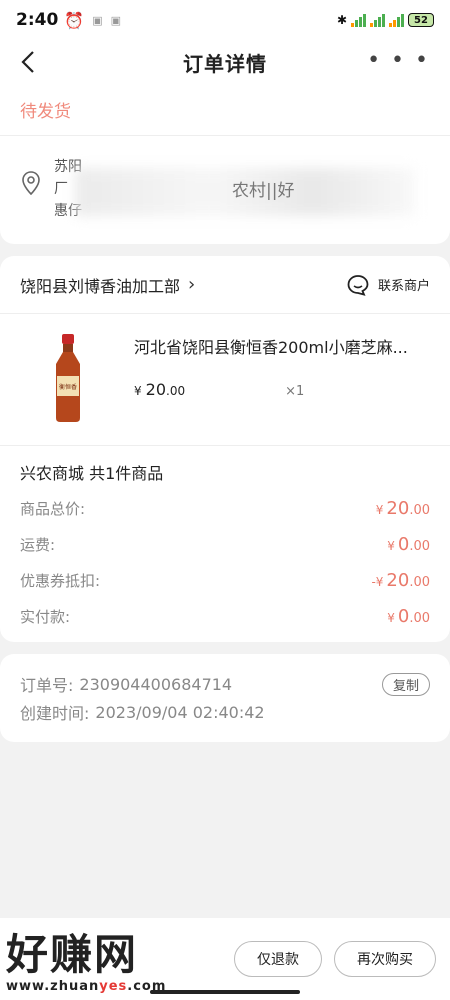 This screenshot has width=450, height=1000. I want to click on order-number: 230904400684714, so click(156, 684).